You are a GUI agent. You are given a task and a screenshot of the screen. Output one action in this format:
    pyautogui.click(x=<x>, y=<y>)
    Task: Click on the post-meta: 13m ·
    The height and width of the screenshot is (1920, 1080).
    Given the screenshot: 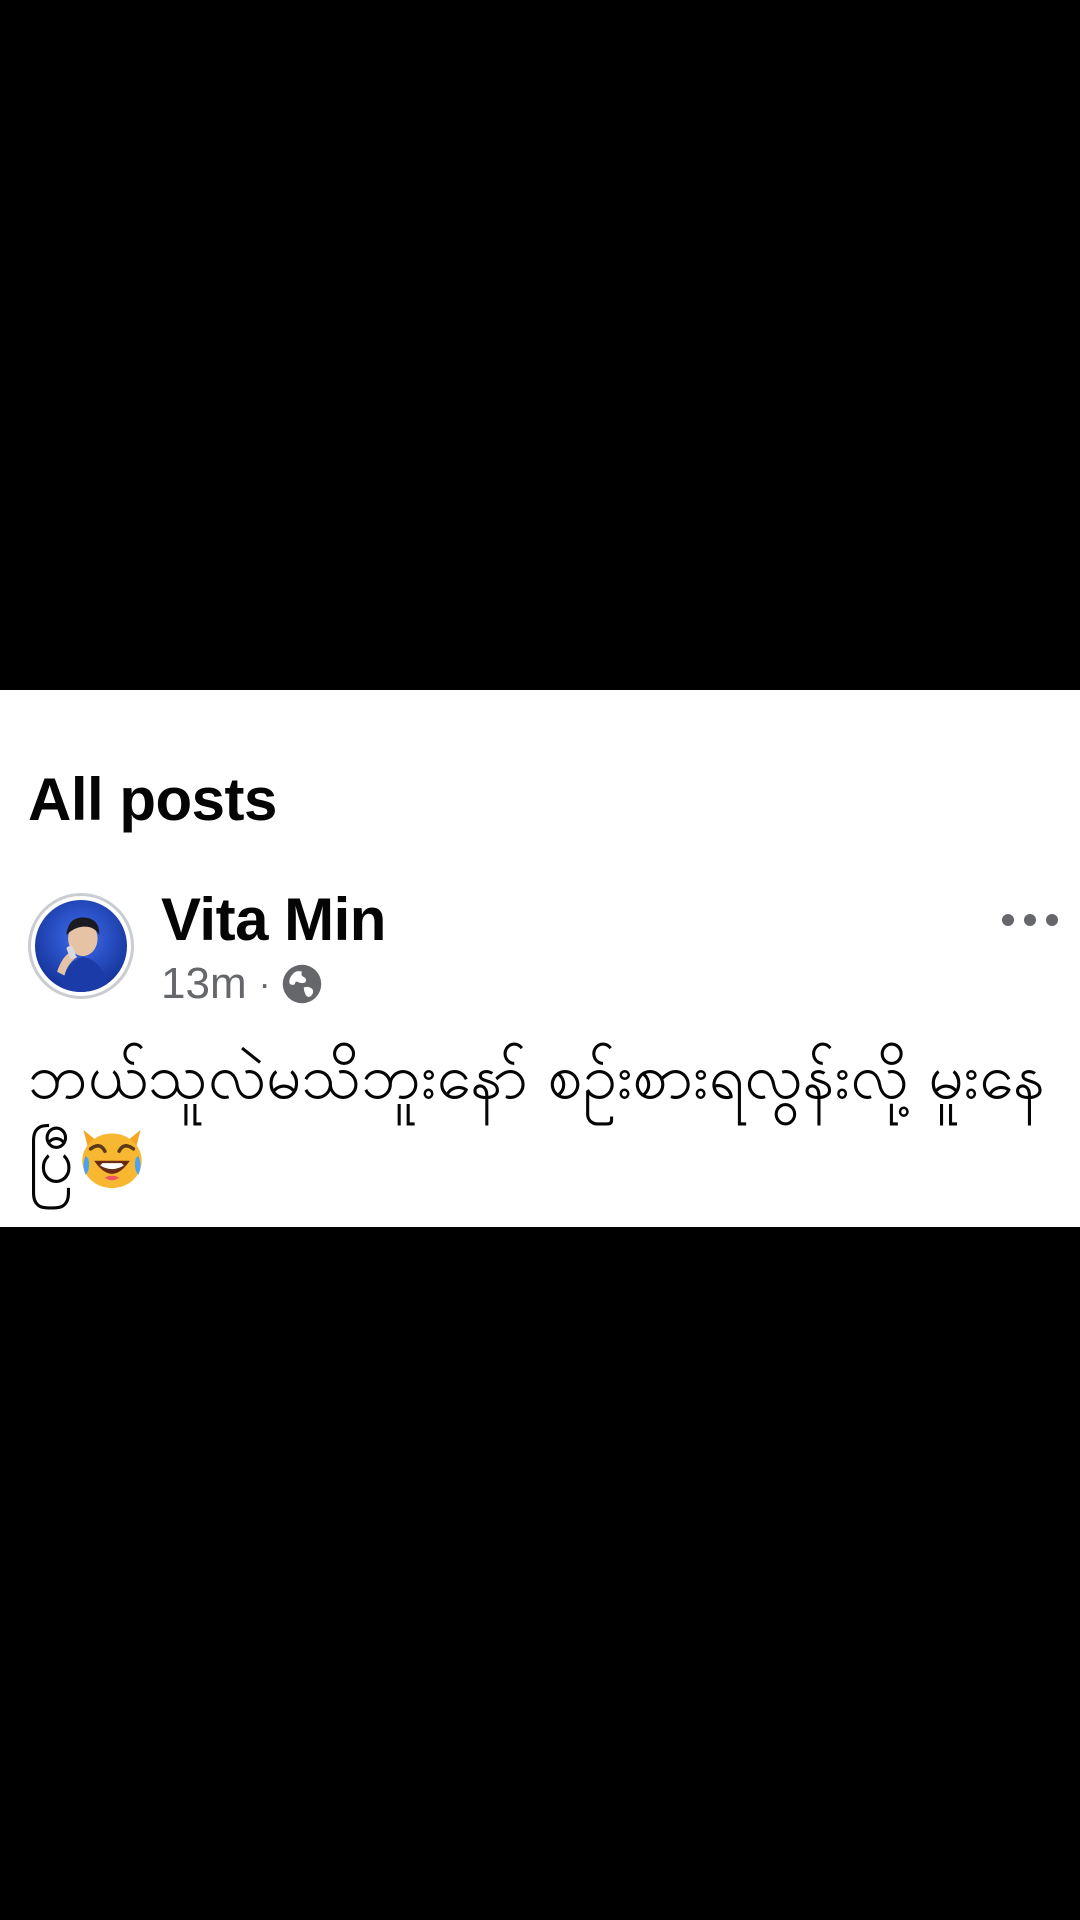 What is the action you would take?
    pyautogui.click(x=242, y=984)
    